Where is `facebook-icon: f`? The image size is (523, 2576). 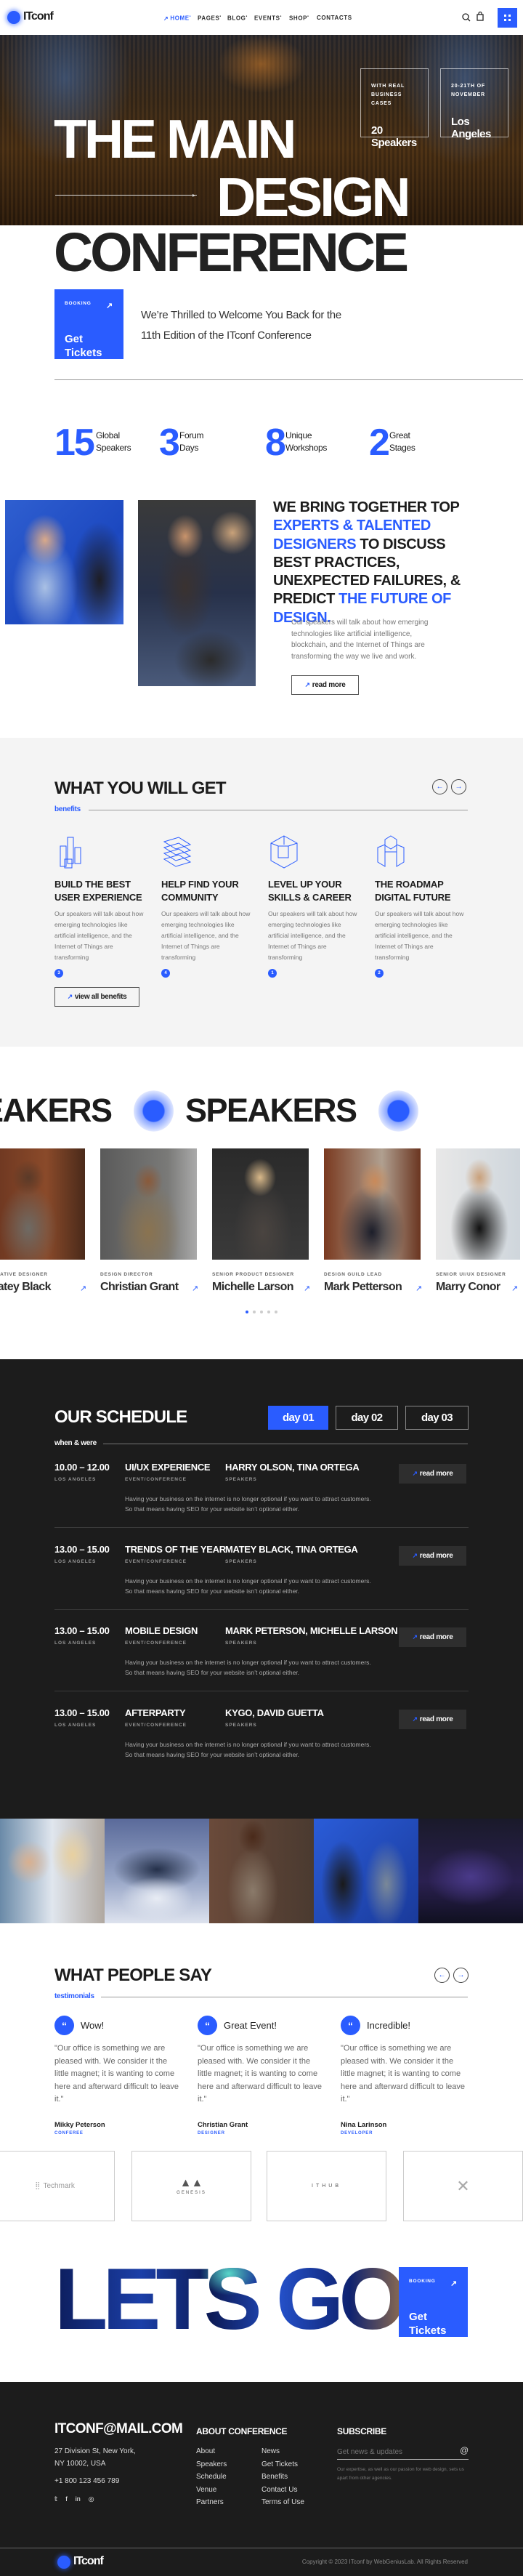
facebook-icon: f is located at coordinates (66, 2499).